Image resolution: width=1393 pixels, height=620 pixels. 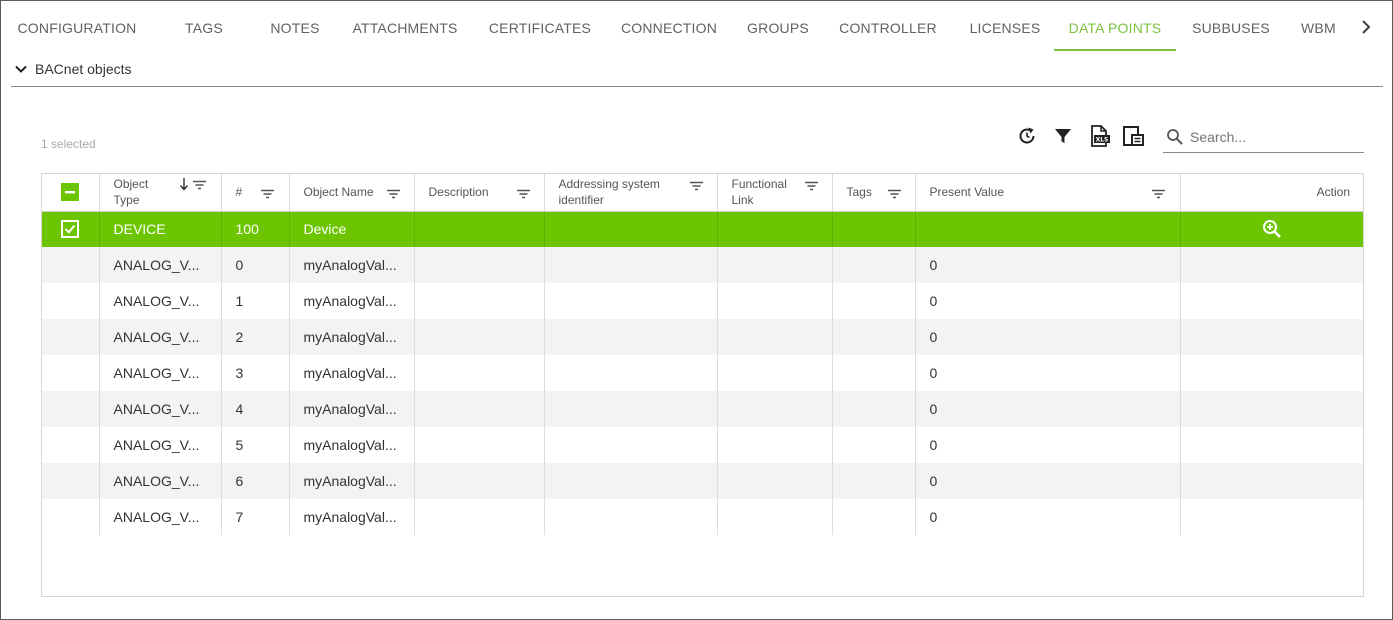 I want to click on tab-attachments: ATTACHMENTS, so click(x=405, y=27).